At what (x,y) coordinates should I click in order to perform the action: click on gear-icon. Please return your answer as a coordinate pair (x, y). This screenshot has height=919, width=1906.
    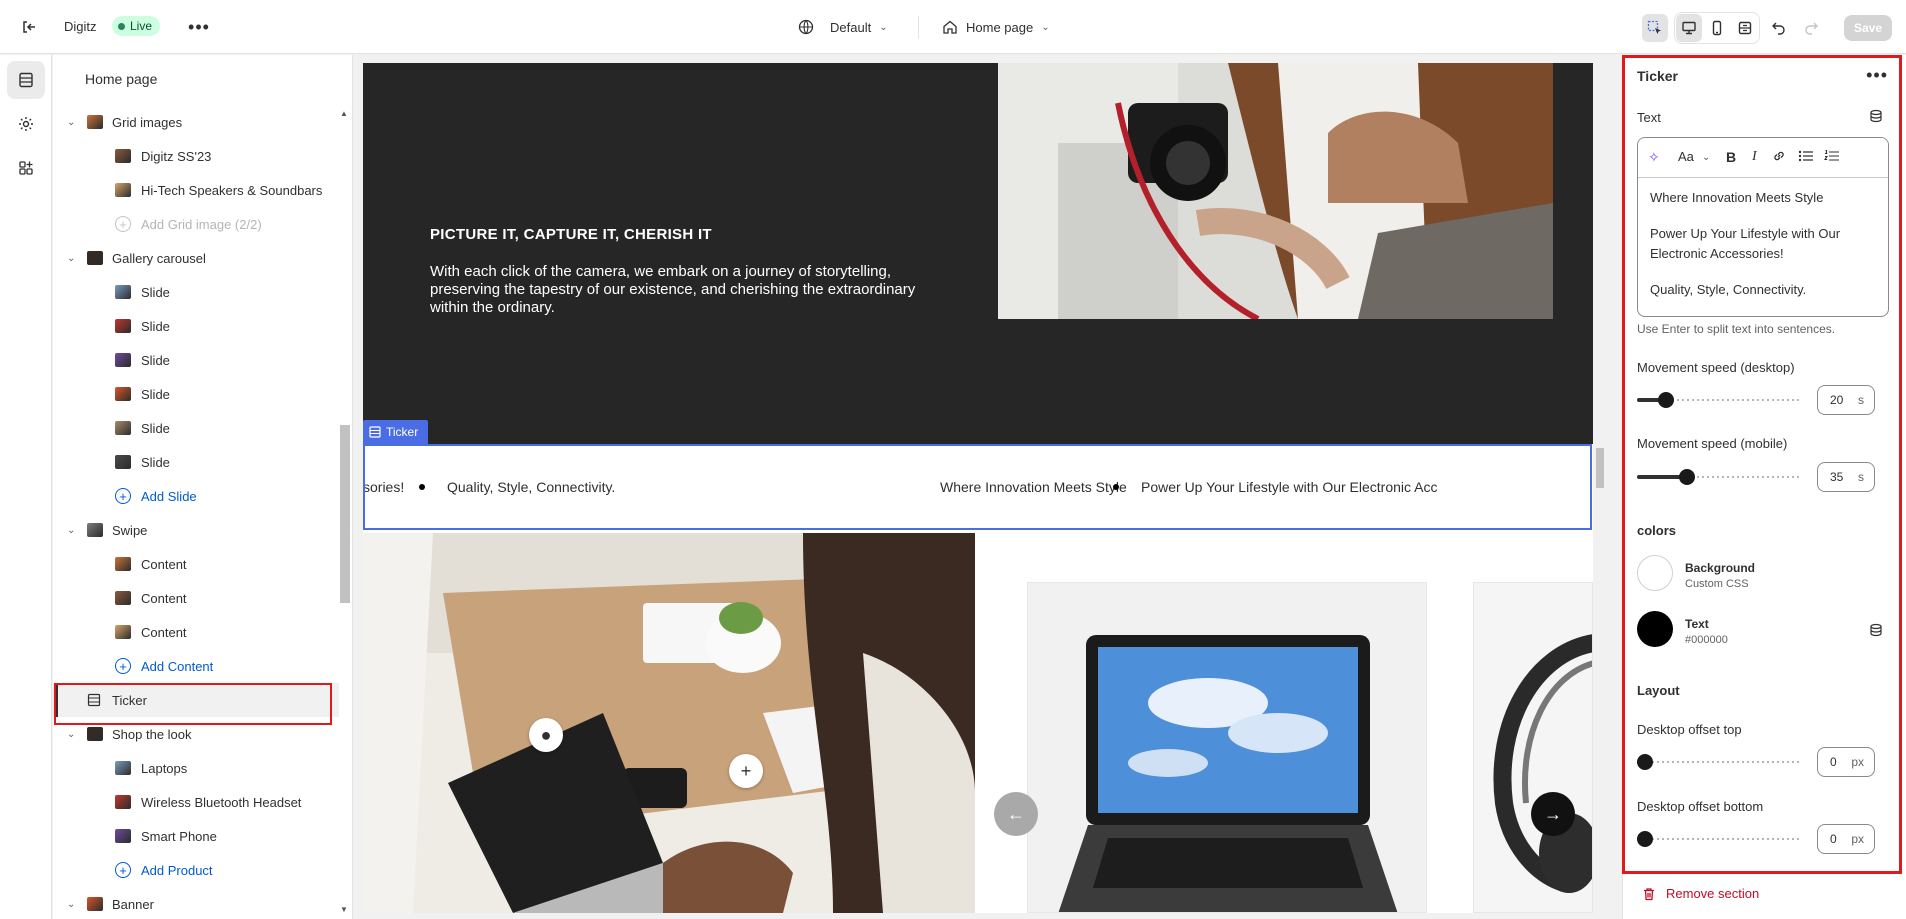
    Looking at the image, I should click on (26, 124).